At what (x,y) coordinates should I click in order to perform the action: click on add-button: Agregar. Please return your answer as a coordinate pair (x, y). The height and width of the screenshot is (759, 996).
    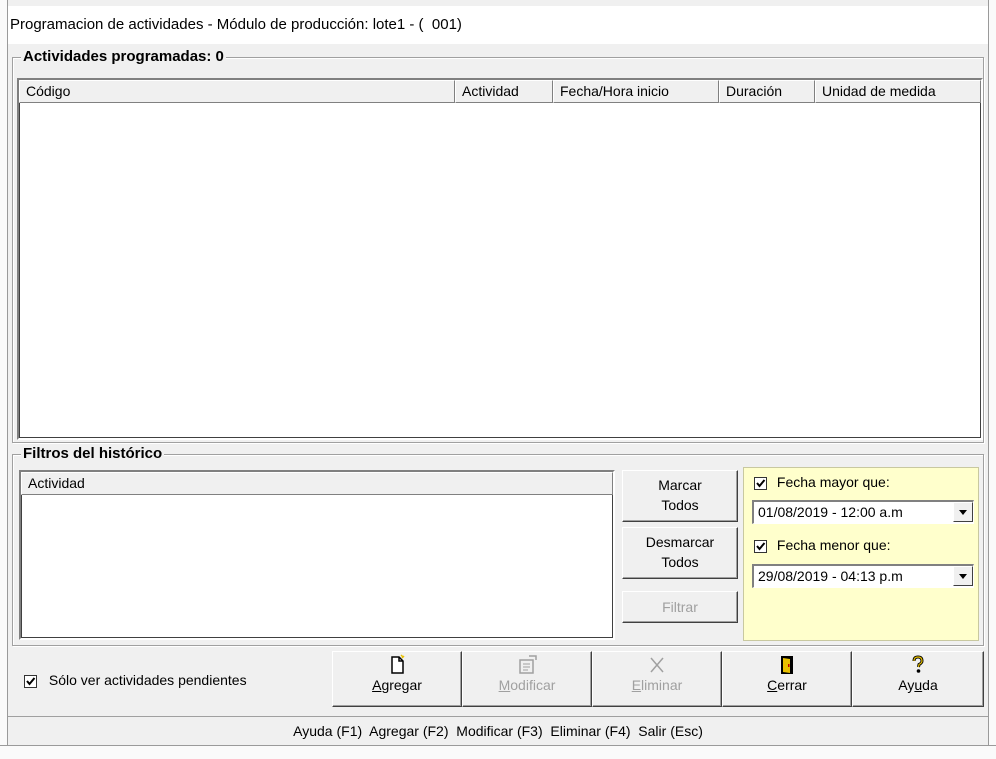
    Looking at the image, I should click on (397, 679).